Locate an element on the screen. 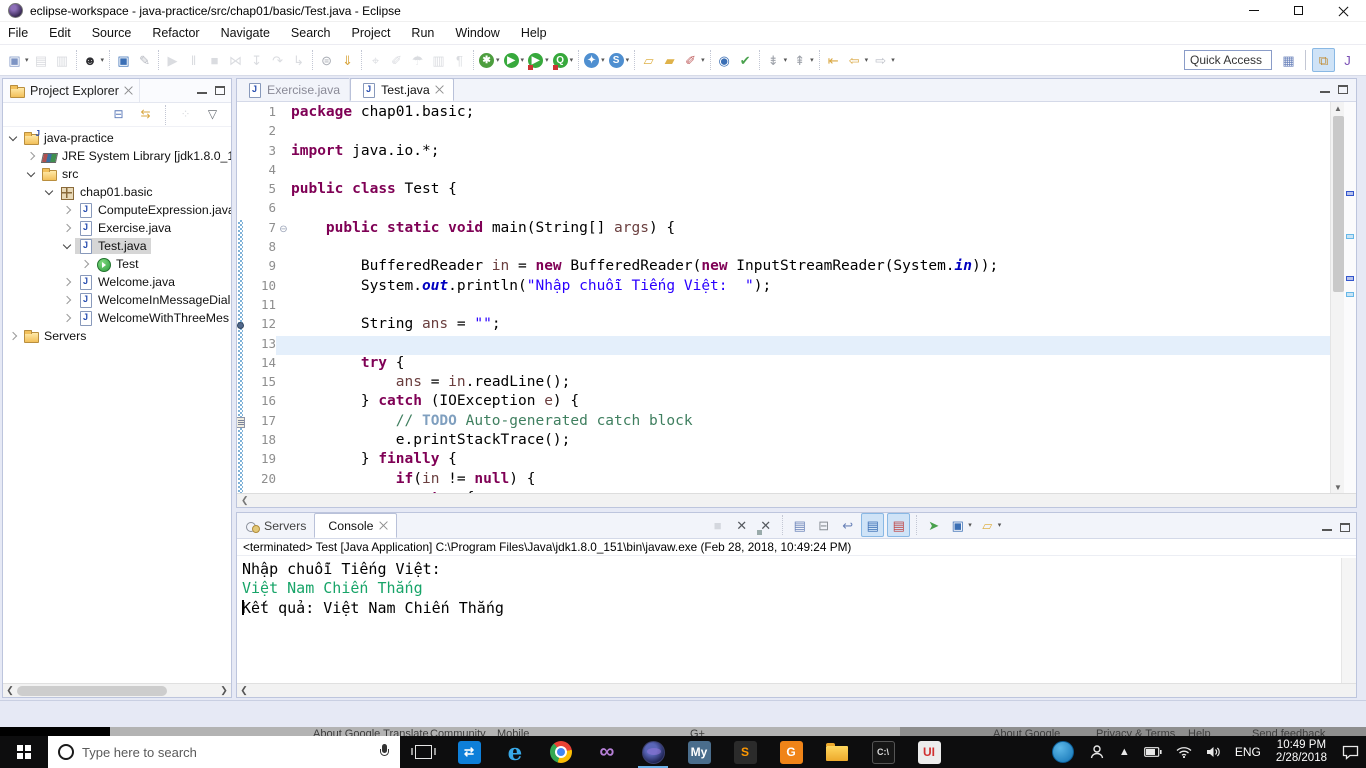 This screenshot has height=768, width=1366. line-number: 11 is located at coordinates (260, 306).